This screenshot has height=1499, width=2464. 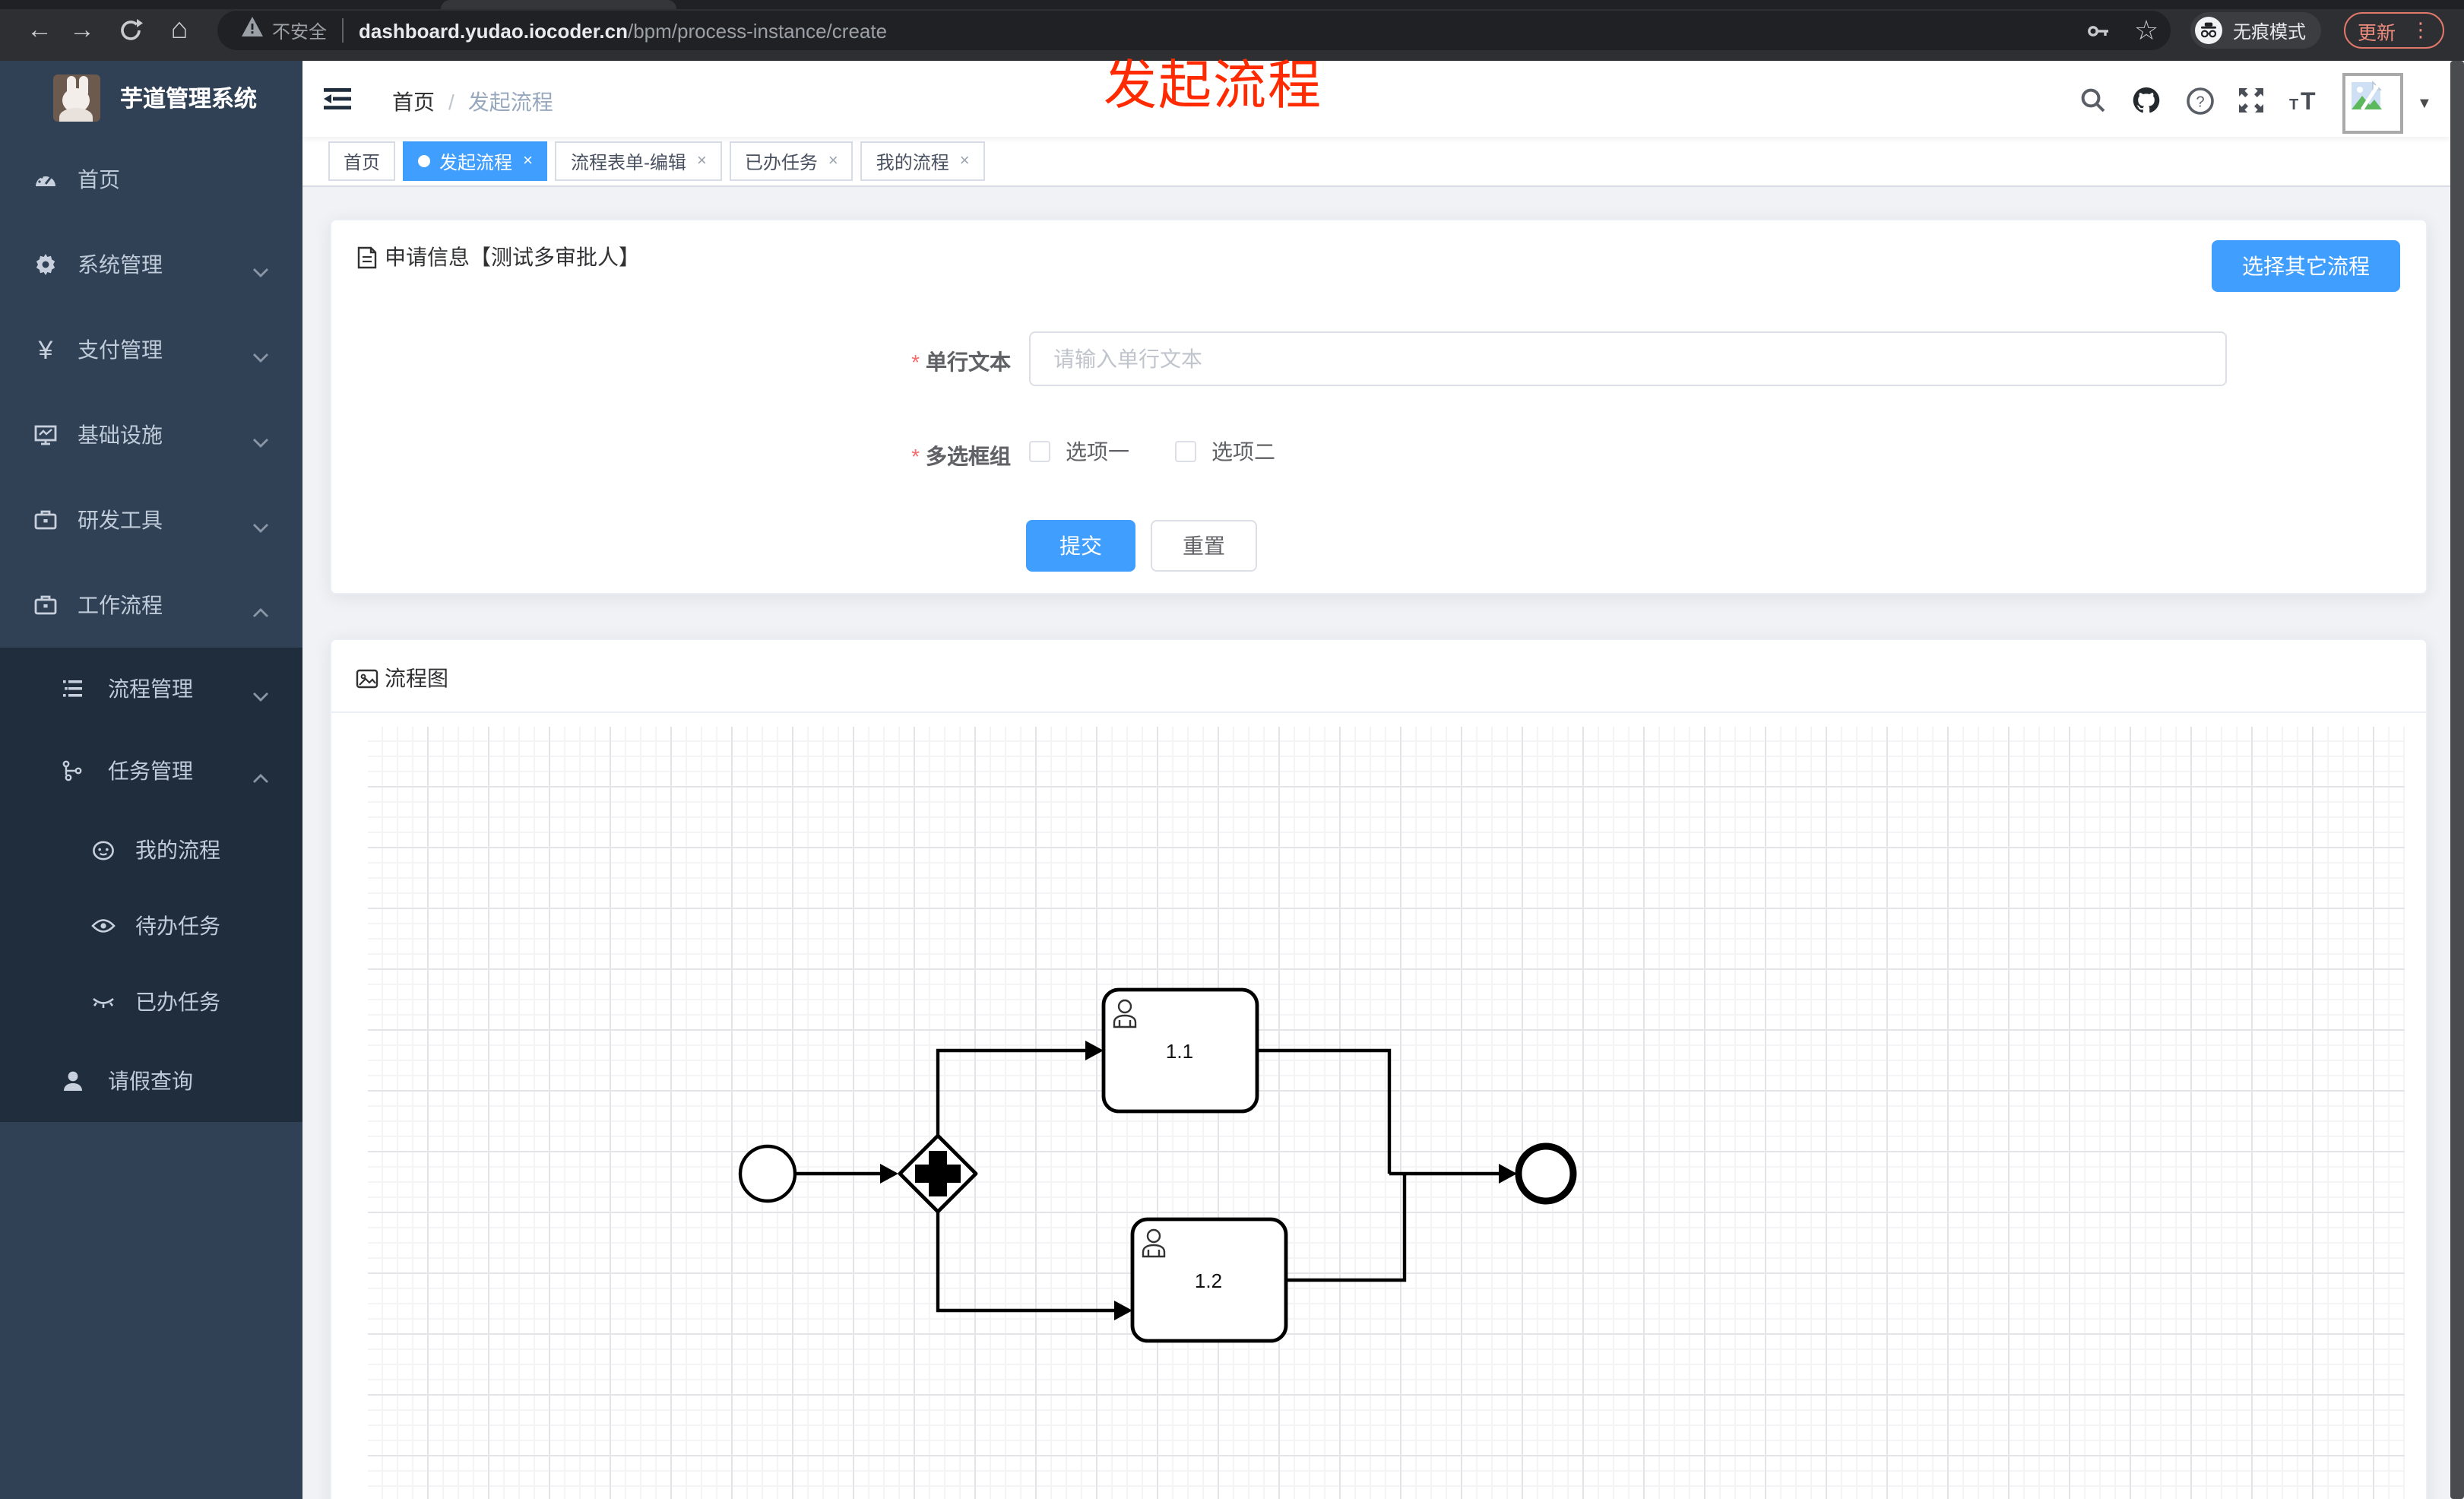 What do you see at coordinates (2394, 31) in the screenshot?
I see `browser-update-button: 更新 ⋮` at bounding box center [2394, 31].